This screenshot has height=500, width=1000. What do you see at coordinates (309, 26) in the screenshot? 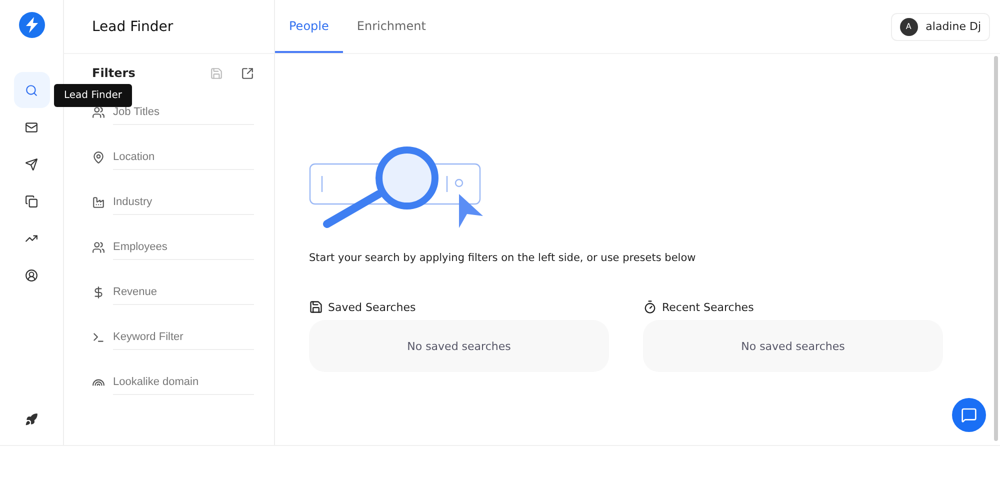
I see `tab: People` at bounding box center [309, 26].